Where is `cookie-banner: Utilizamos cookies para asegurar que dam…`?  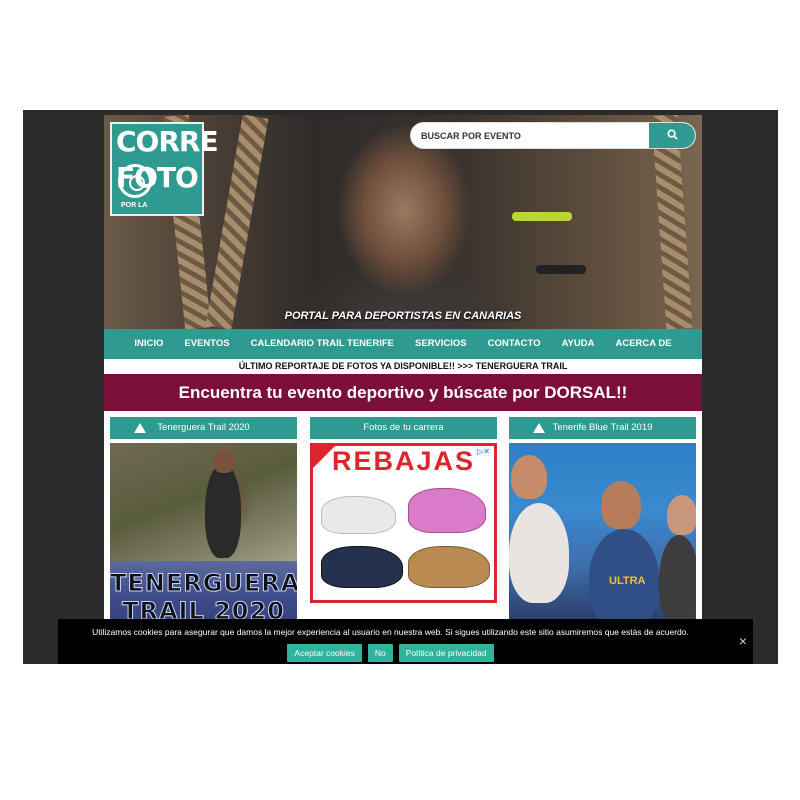
cookie-banner: Utilizamos cookies para asegurar que dam… is located at coordinates (405, 641).